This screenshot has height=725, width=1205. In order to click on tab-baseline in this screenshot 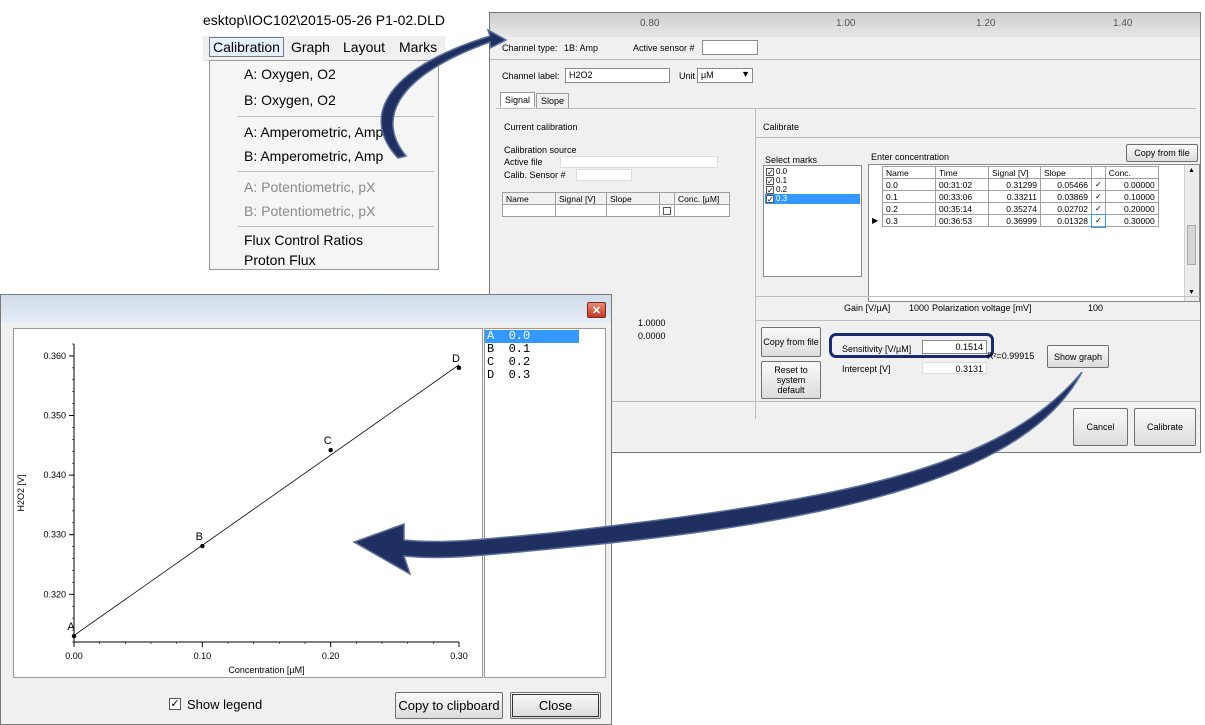, I will do `click(846, 108)`.